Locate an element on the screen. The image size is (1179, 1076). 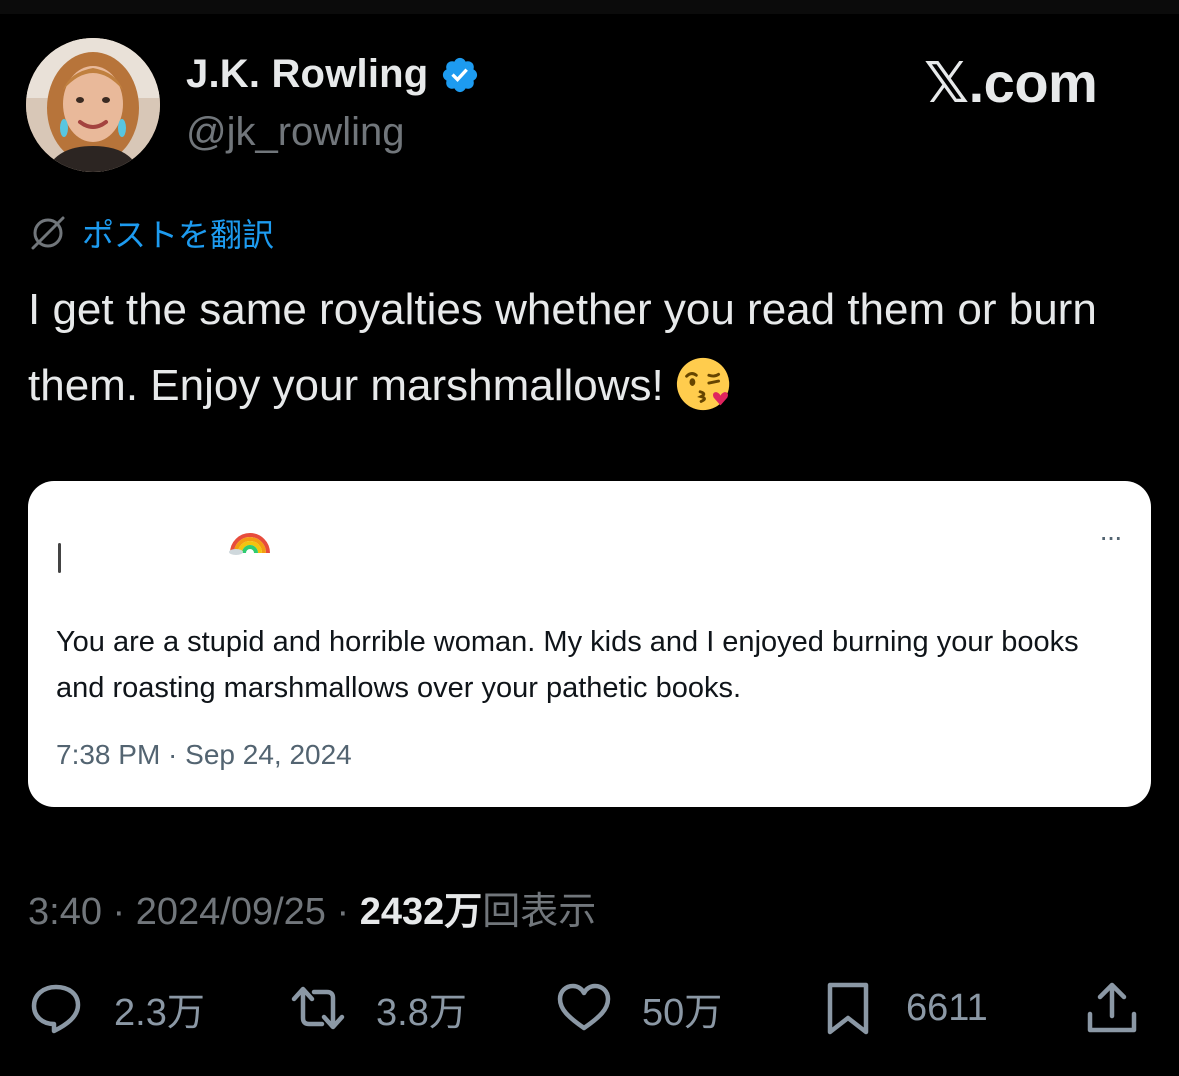
views-count: 2432 is located at coordinates (402, 912).